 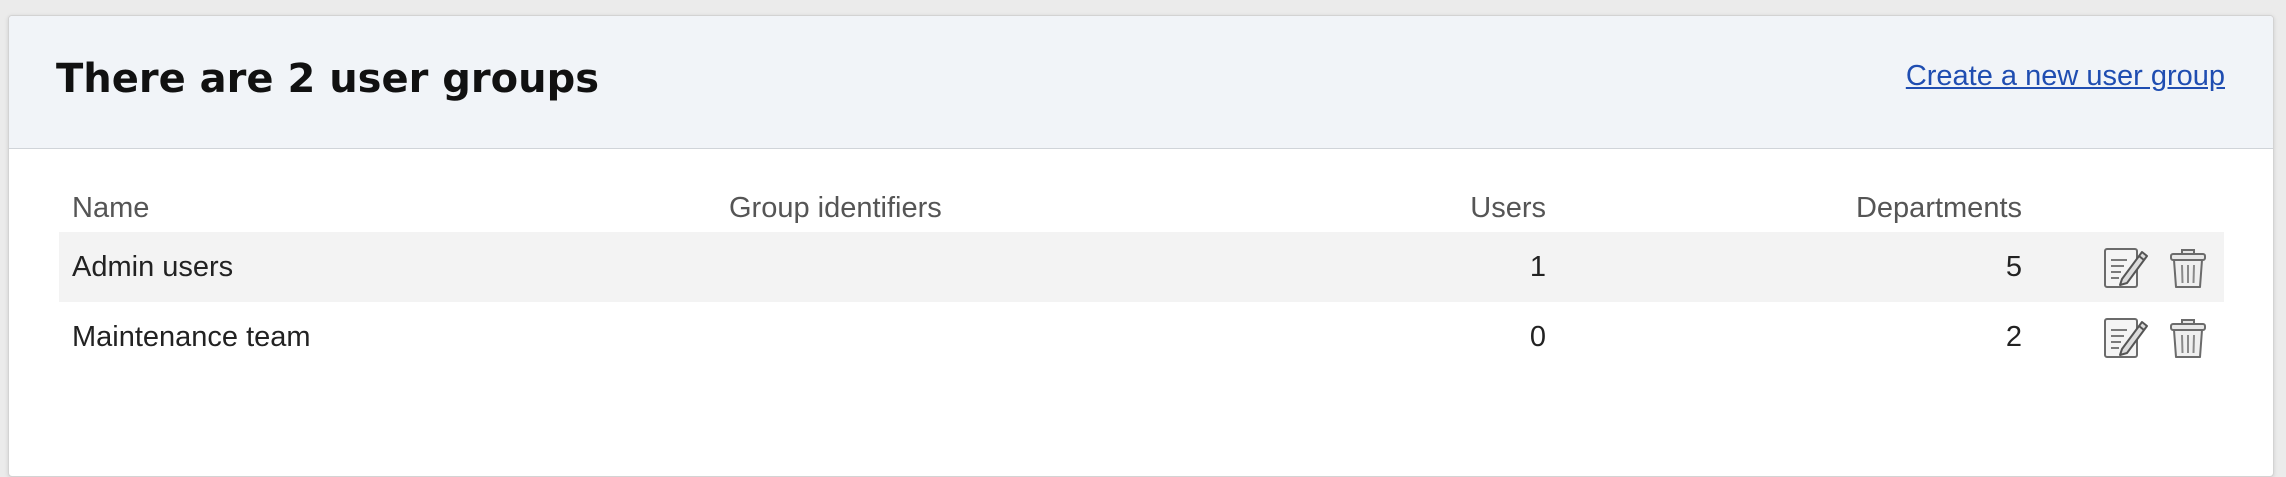 What do you see at coordinates (1938, 208) in the screenshot?
I see `column-header-departments: Departments` at bounding box center [1938, 208].